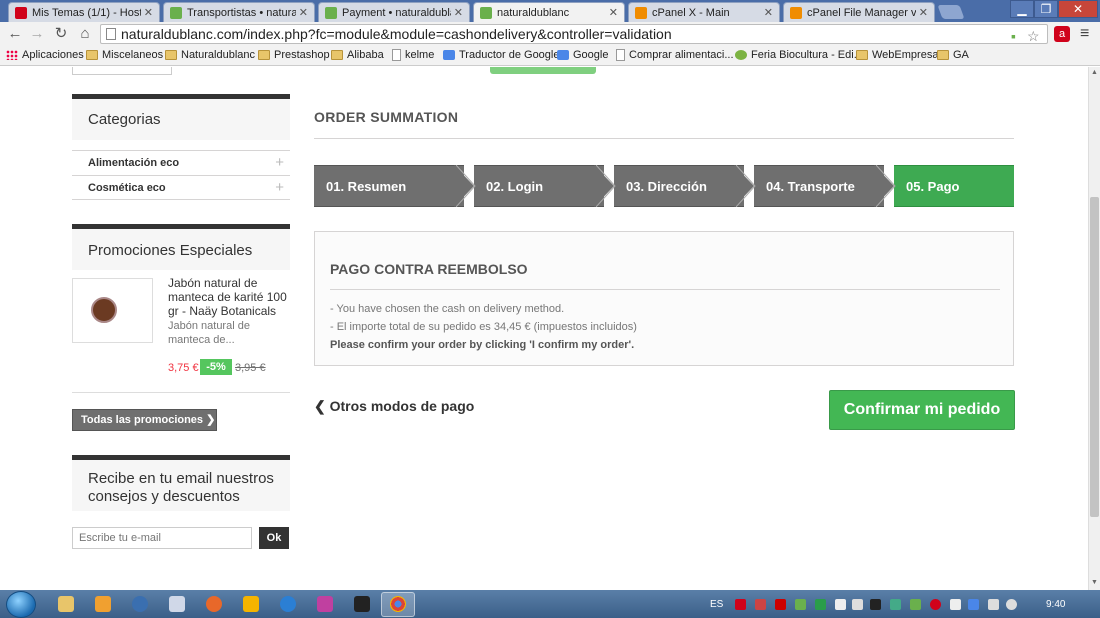  What do you see at coordinates (357, 55) in the screenshot?
I see `bookmark-alibaba: Alibaba` at bounding box center [357, 55].